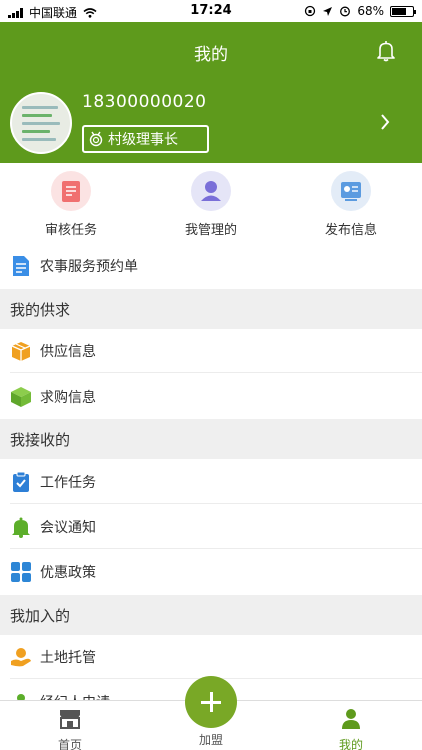  What do you see at coordinates (21, 351) in the screenshot?
I see `supply-box-icon` at bounding box center [21, 351].